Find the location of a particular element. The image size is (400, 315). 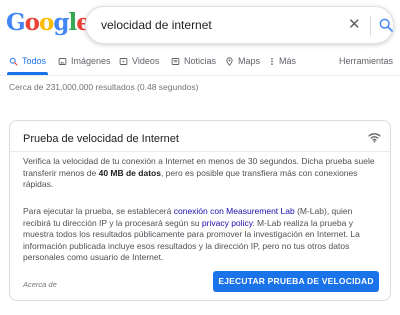

active-tab-indicator is located at coordinates (27, 73).